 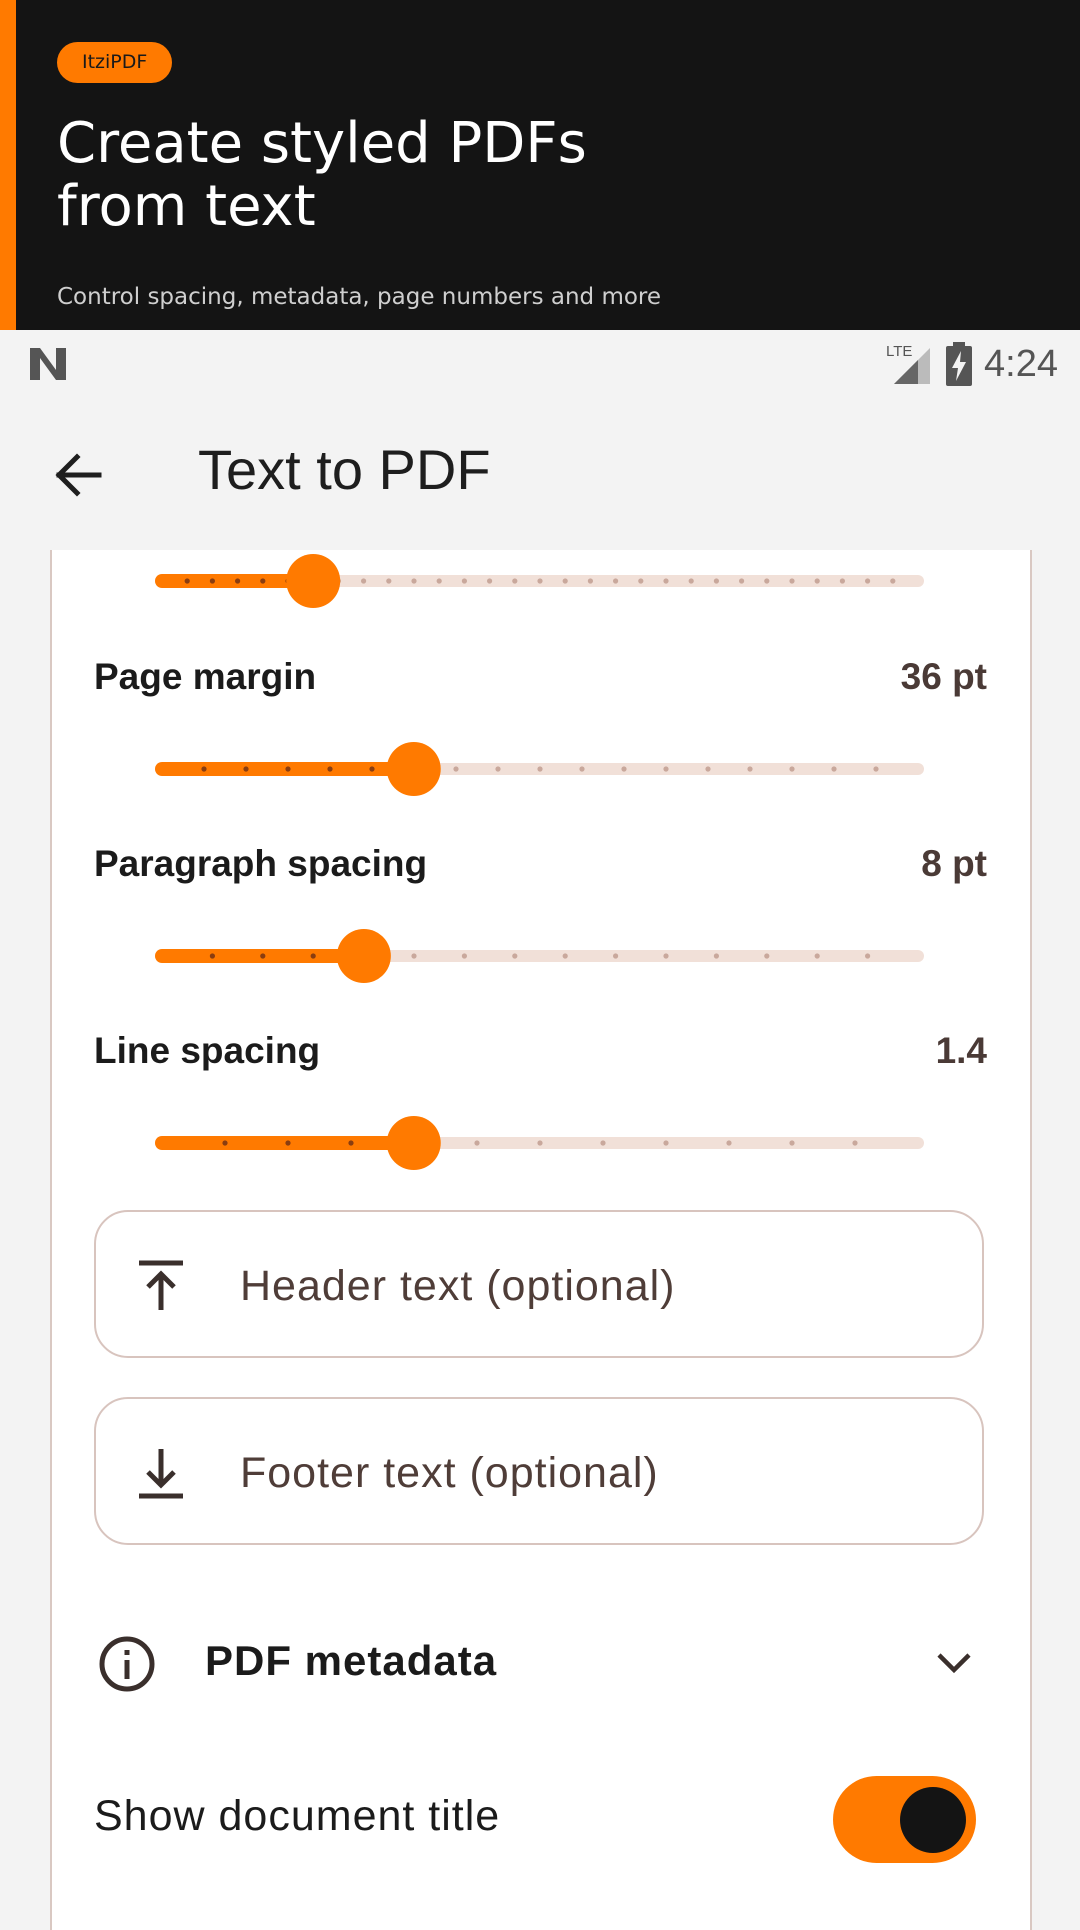 I want to click on switch-knob, so click(x=933, y=1820).